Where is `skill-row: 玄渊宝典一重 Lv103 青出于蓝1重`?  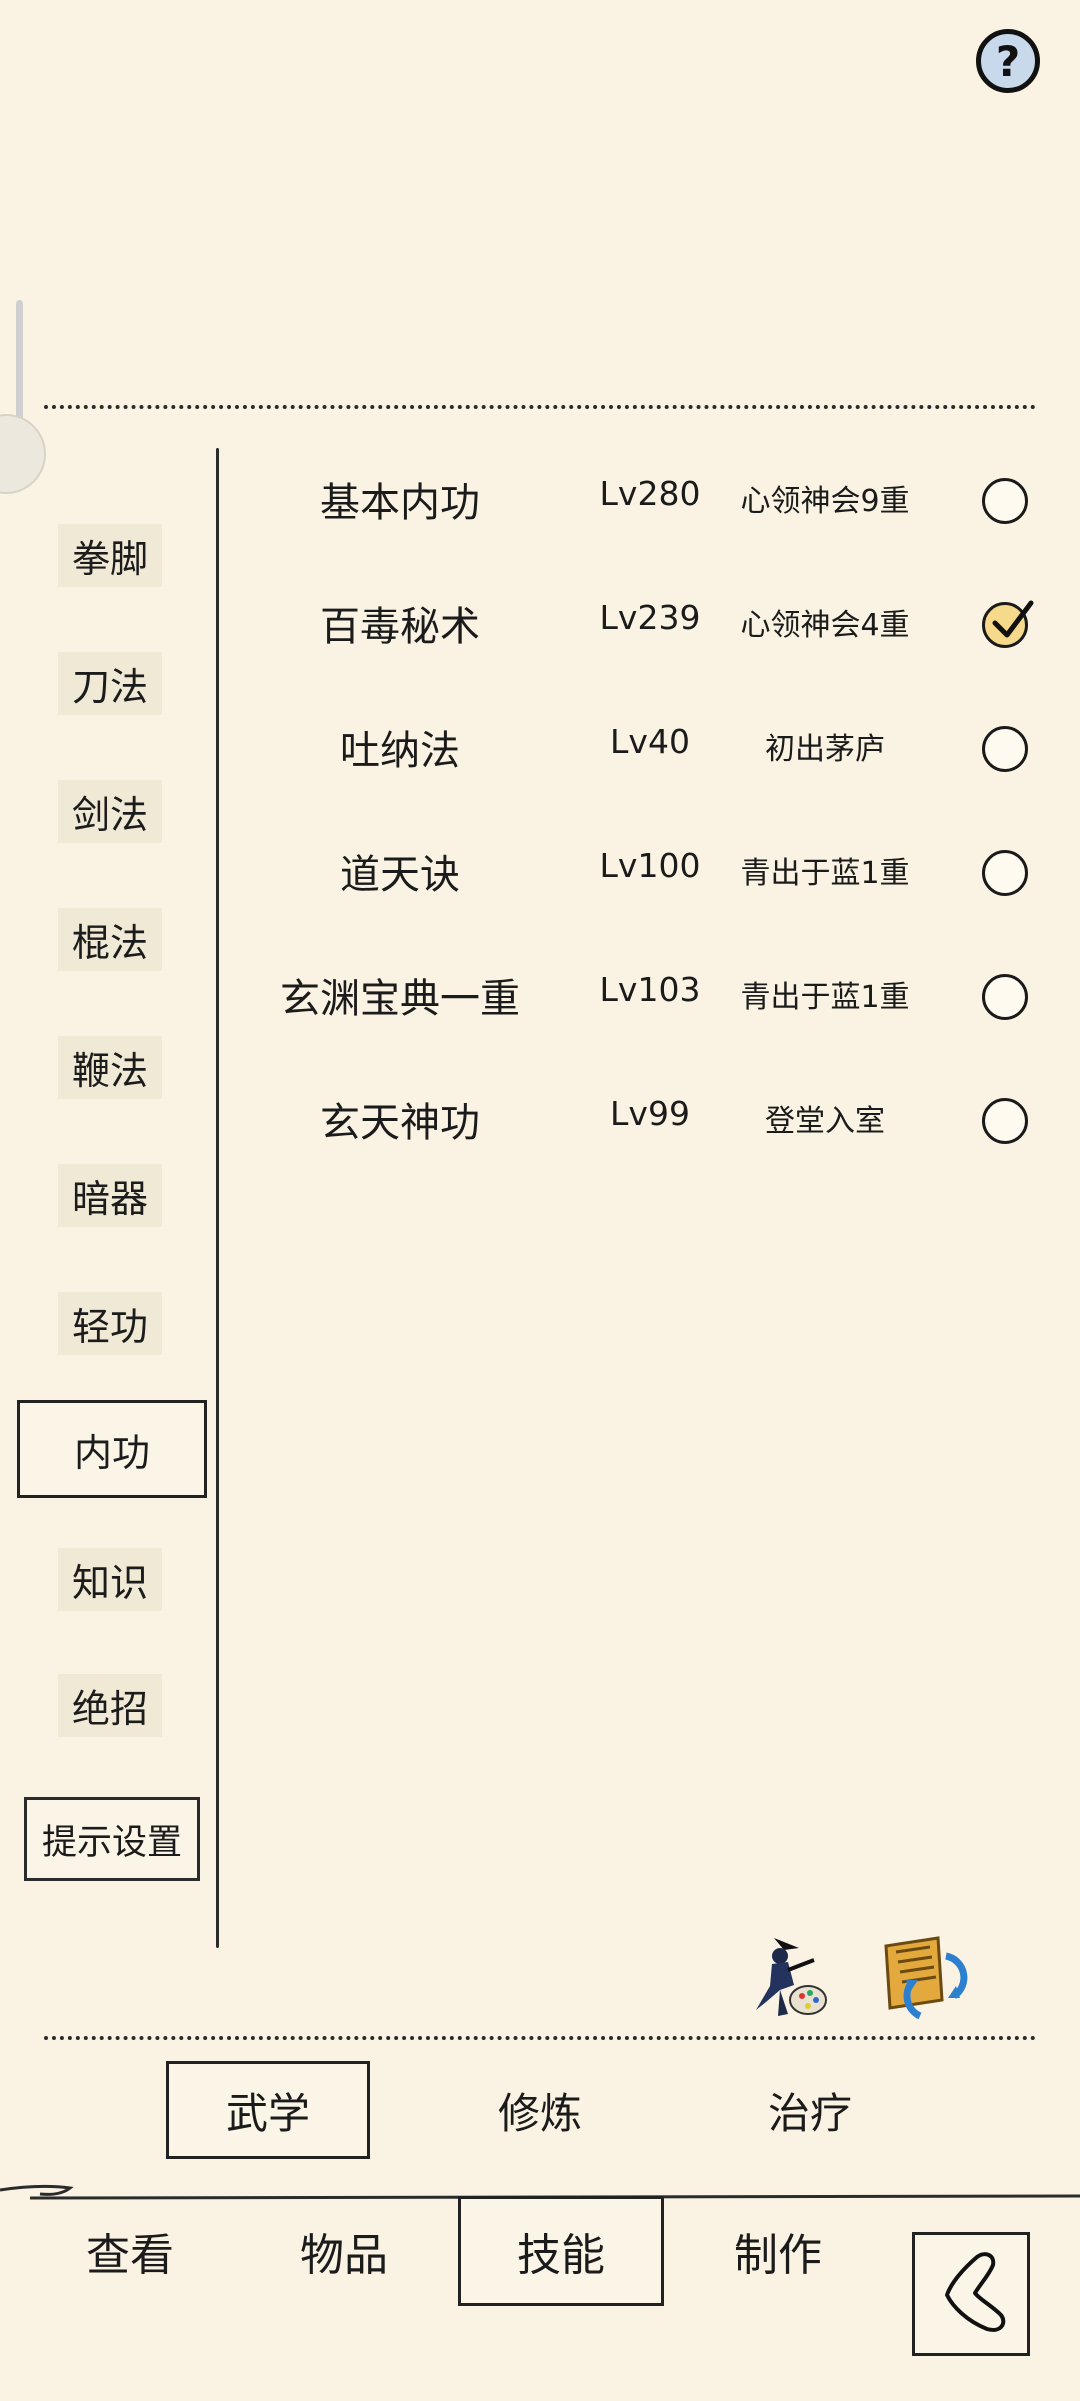 skill-row: 玄渊宝典一重 Lv103 青出于蓝1重 is located at coordinates (640, 988).